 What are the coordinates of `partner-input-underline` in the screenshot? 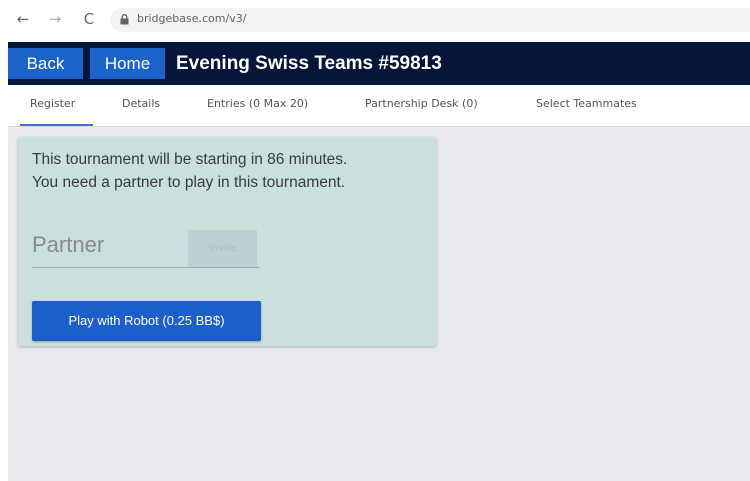 It's located at (146, 267).